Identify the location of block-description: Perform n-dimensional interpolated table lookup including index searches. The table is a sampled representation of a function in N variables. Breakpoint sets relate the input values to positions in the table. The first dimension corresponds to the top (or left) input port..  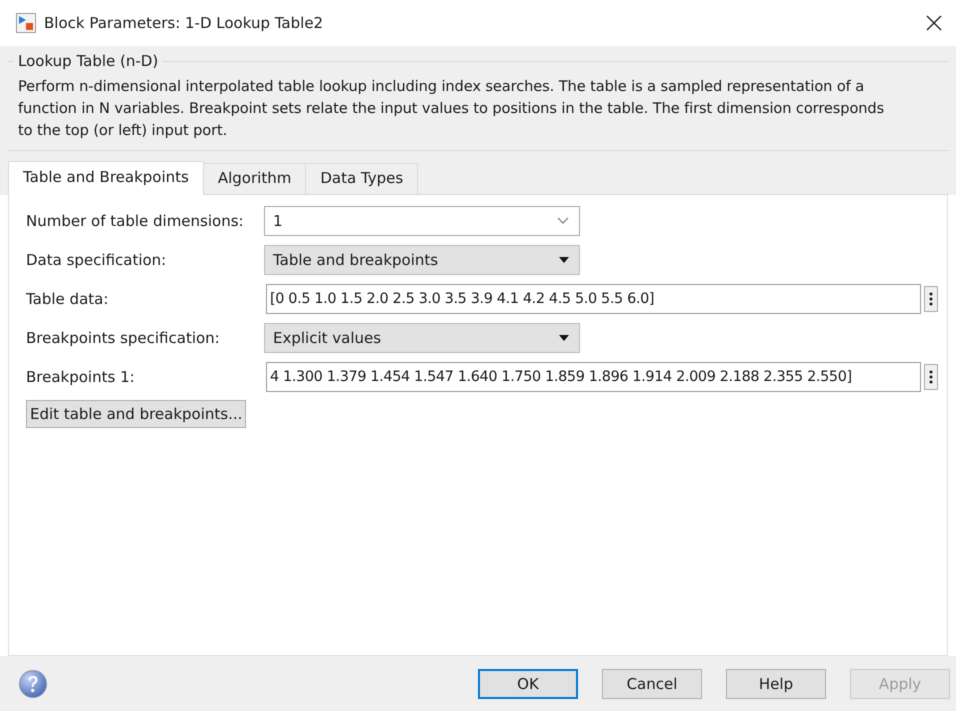
(452, 109).